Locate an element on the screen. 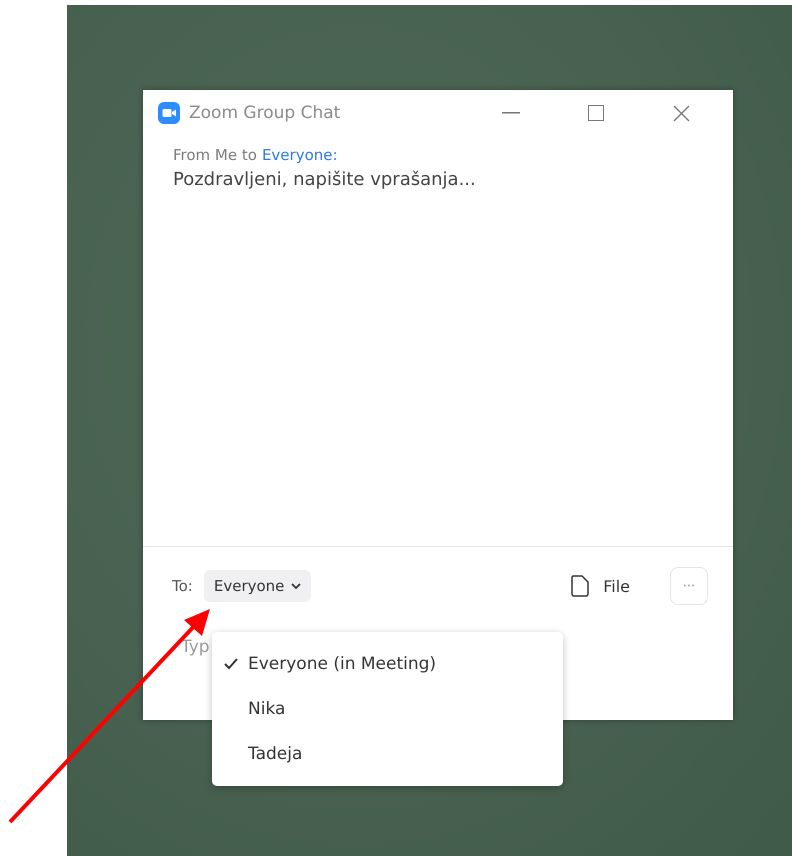  to-label: To: is located at coordinates (182, 586).